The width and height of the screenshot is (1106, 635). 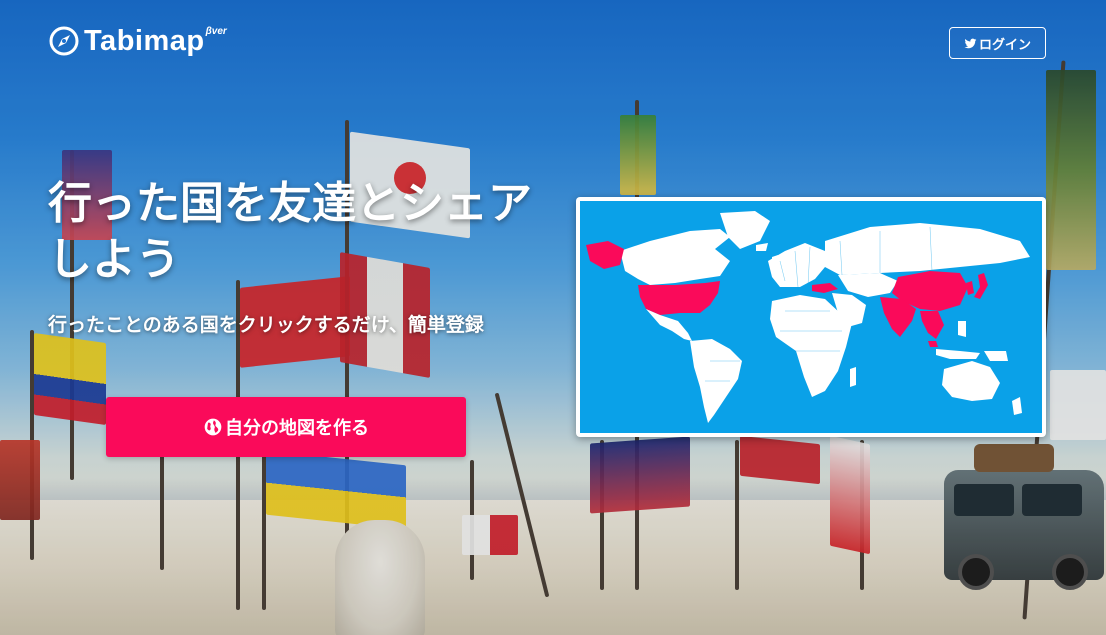 What do you see at coordinates (775, 261) in the screenshot?
I see `country-uk` at bounding box center [775, 261].